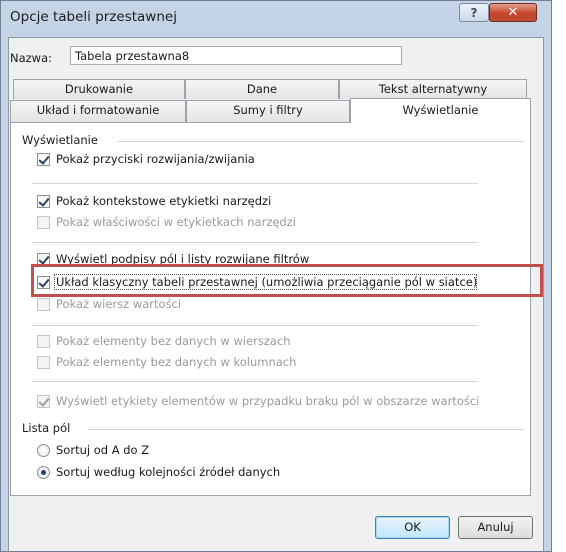  I want to click on checkbox-label: Pokaż elementy bez danych w kolumnach, so click(176, 362).